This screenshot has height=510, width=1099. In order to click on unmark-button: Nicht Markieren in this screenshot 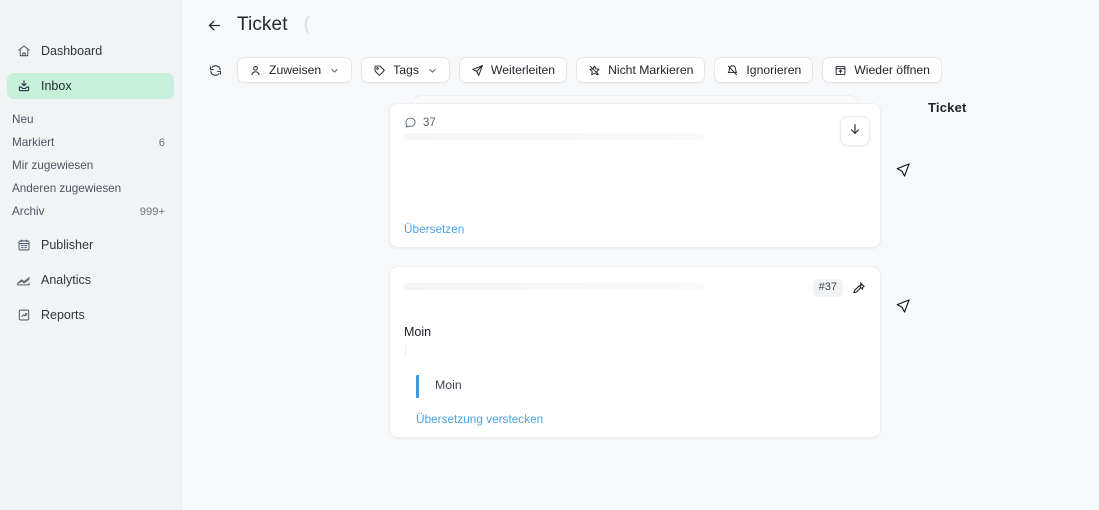, I will do `click(641, 70)`.